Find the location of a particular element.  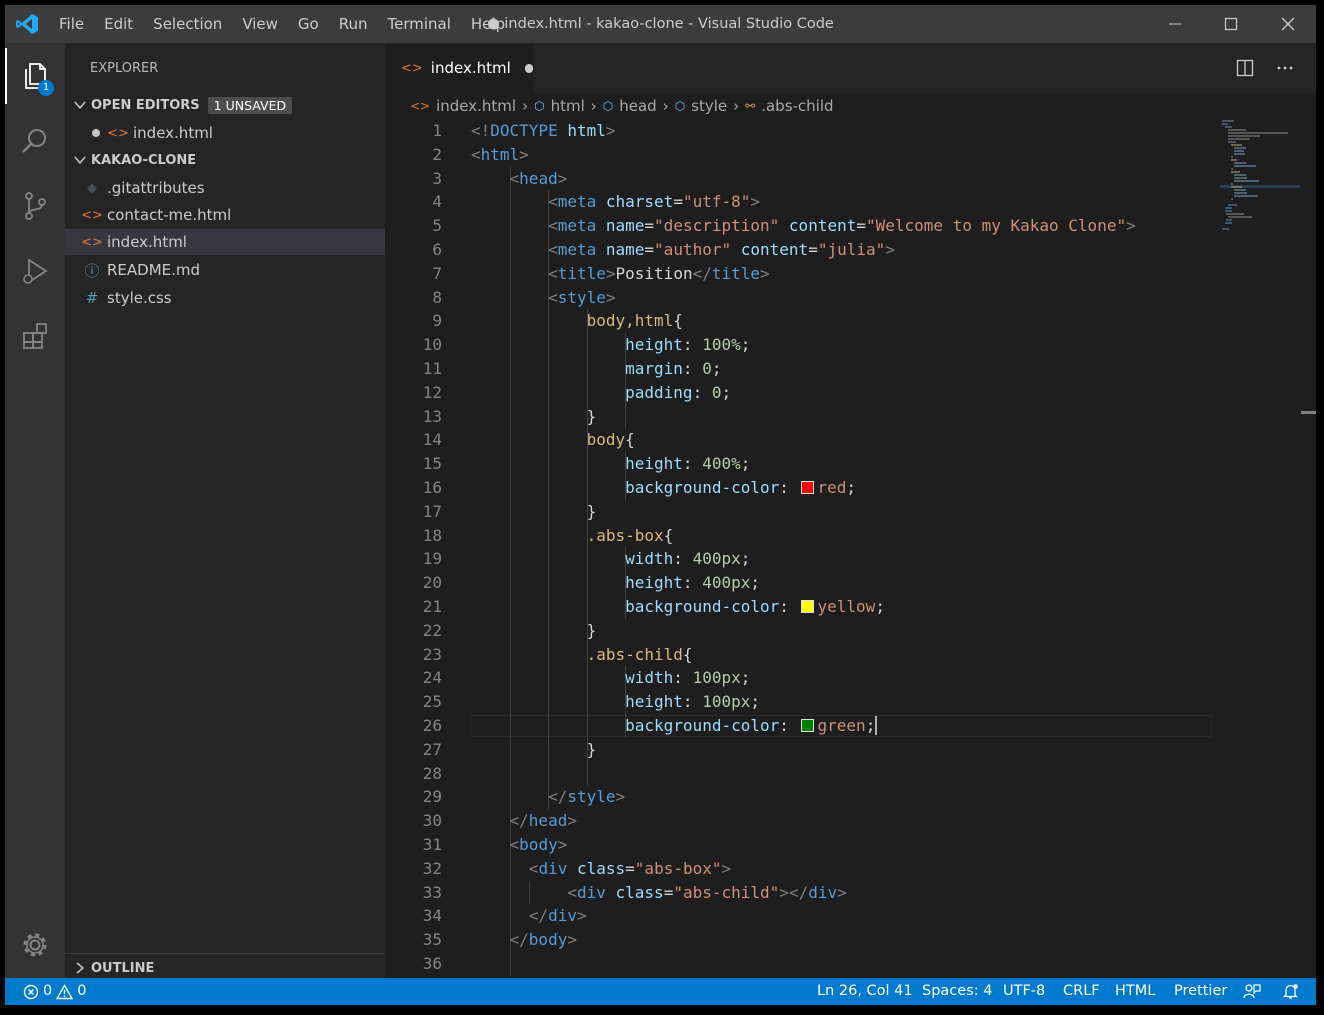

split-editor-button is located at coordinates (1245, 68).